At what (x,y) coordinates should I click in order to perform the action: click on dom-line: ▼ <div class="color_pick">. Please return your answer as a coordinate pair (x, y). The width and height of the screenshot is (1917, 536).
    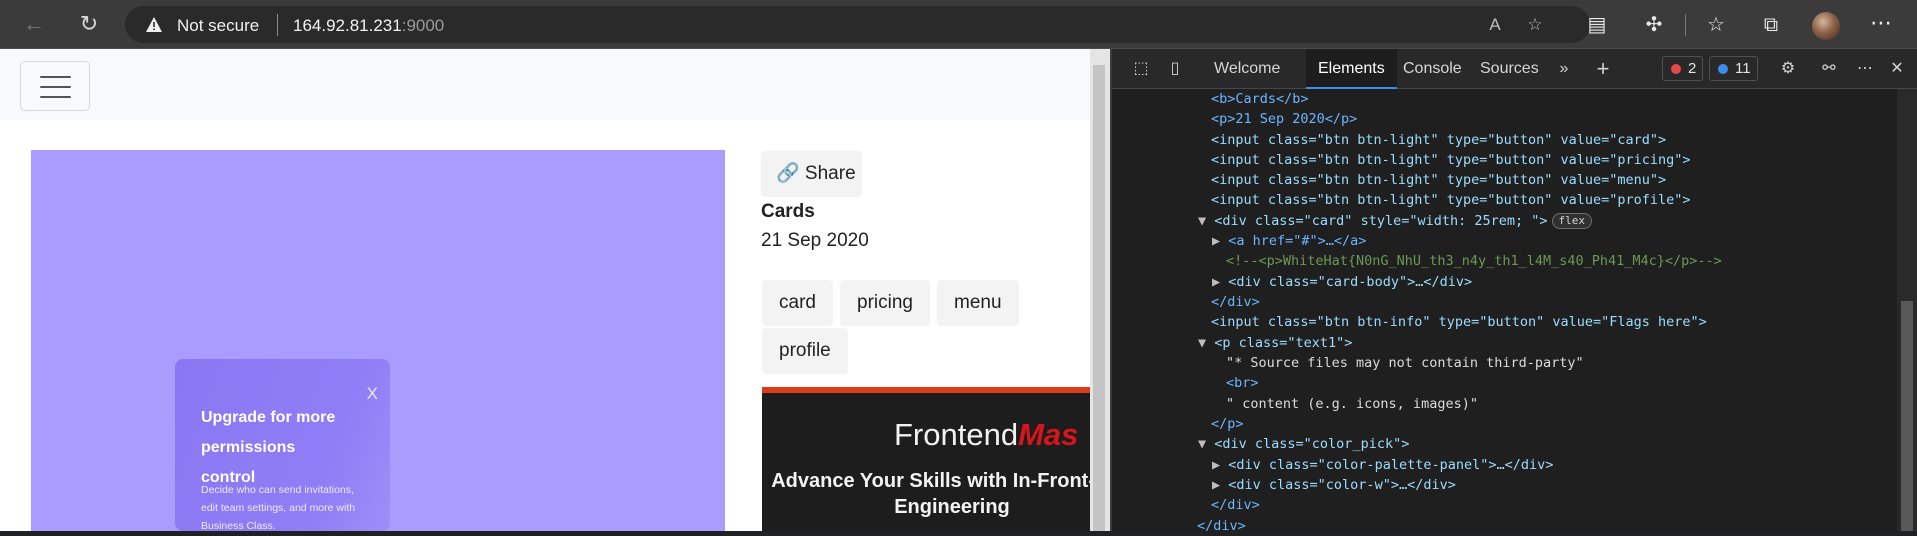
    Looking at the image, I should click on (1303, 444).